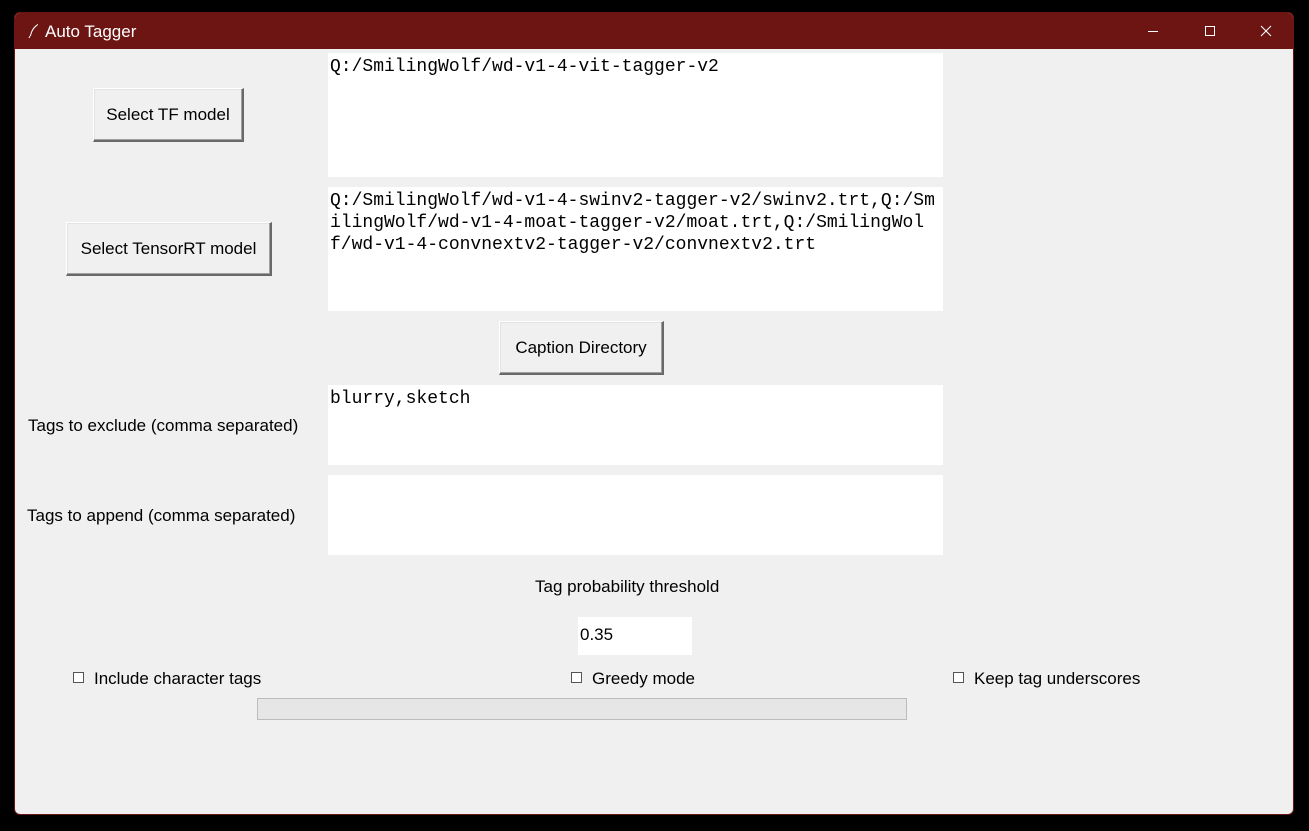  I want to click on include-character-tags-option: Include character tags, so click(167, 679).